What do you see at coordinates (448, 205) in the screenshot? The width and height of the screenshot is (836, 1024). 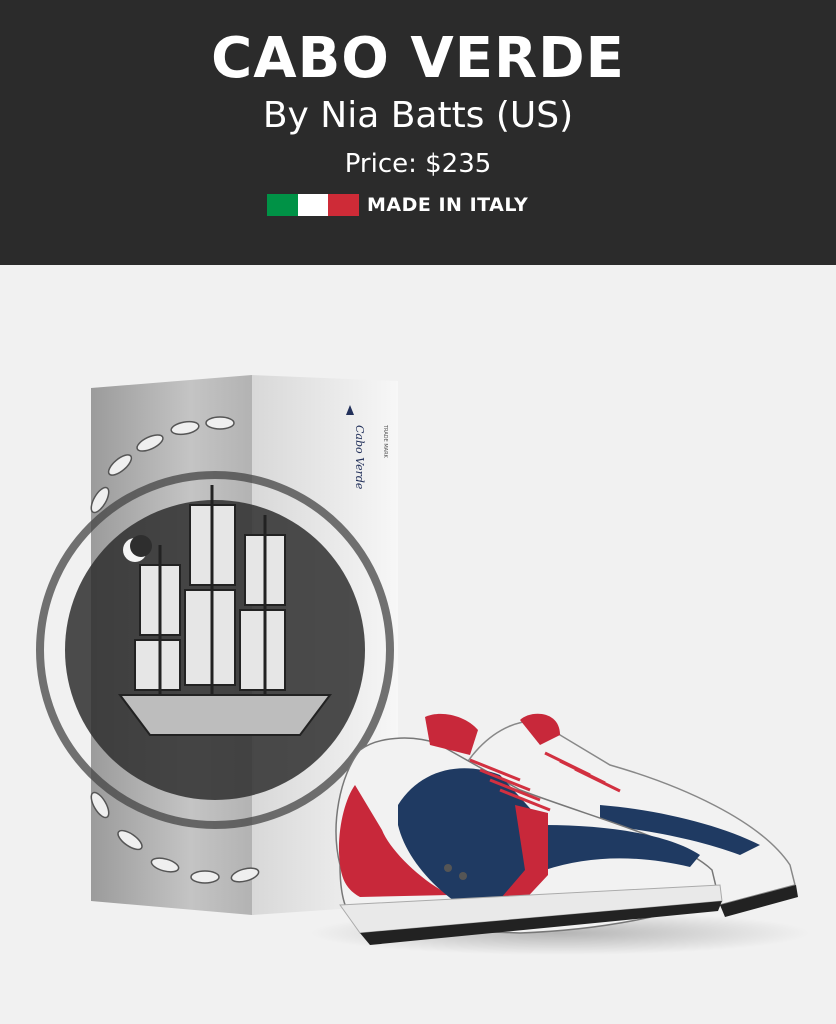 I see `origin-label: MADE IN ITALY` at bounding box center [448, 205].